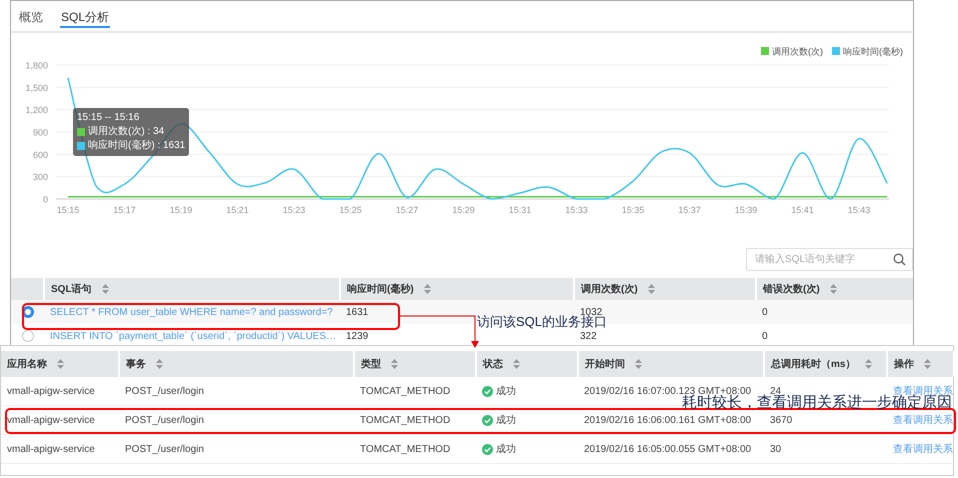 The width and height of the screenshot is (958, 478). I want to click on axis-tick-label: 15:25, so click(350, 210).